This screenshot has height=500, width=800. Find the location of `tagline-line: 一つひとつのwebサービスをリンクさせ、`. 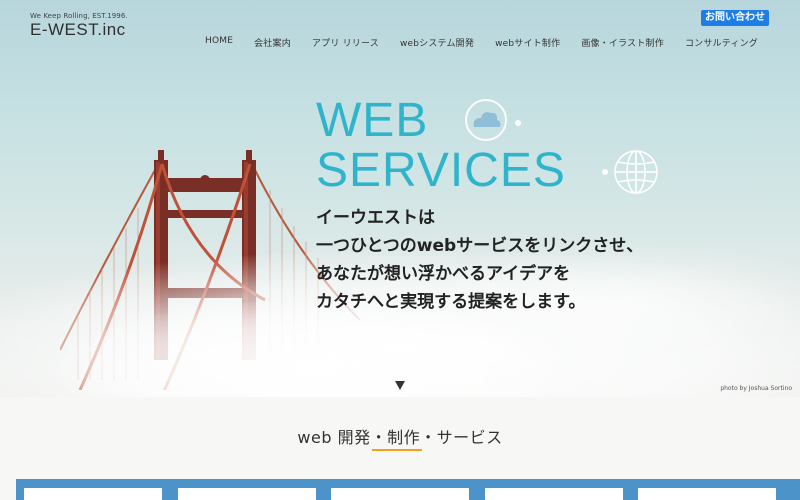

tagline-line: 一つひとつのwebサービスをリンクさせ、 is located at coordinates (480, 246).